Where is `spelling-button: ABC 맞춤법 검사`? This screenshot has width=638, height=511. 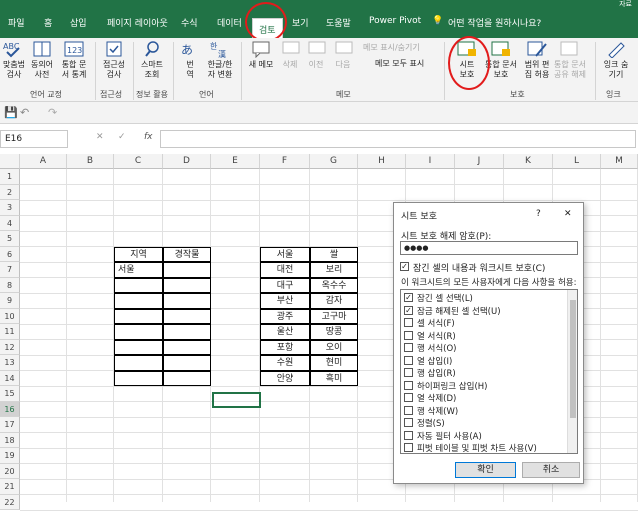
spelling-button: ABC 맞춤법 검사 is located at coordinates (14, 60).